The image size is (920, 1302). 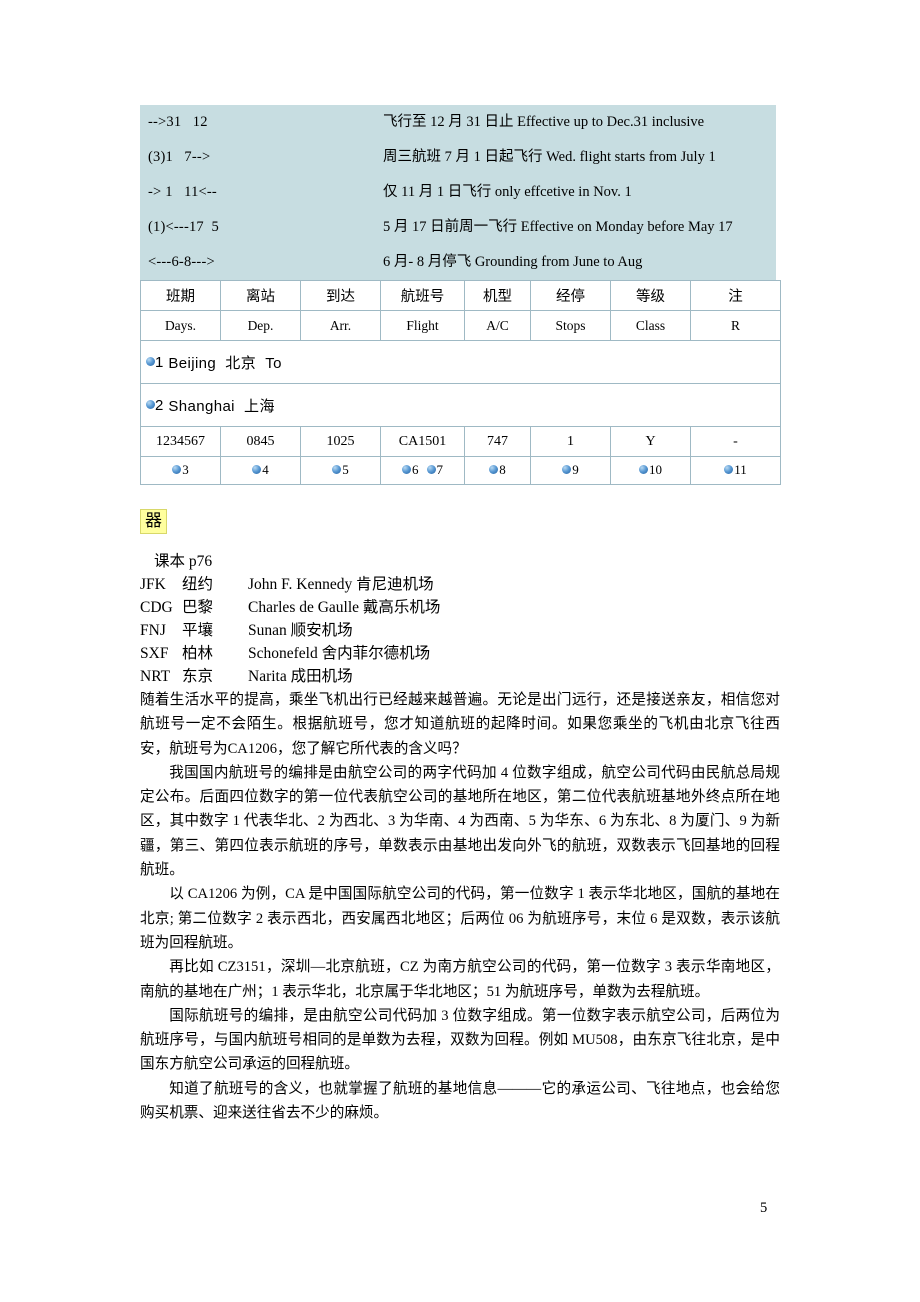 I want to click on marker-cell: 11, so click(x=735, y=470).